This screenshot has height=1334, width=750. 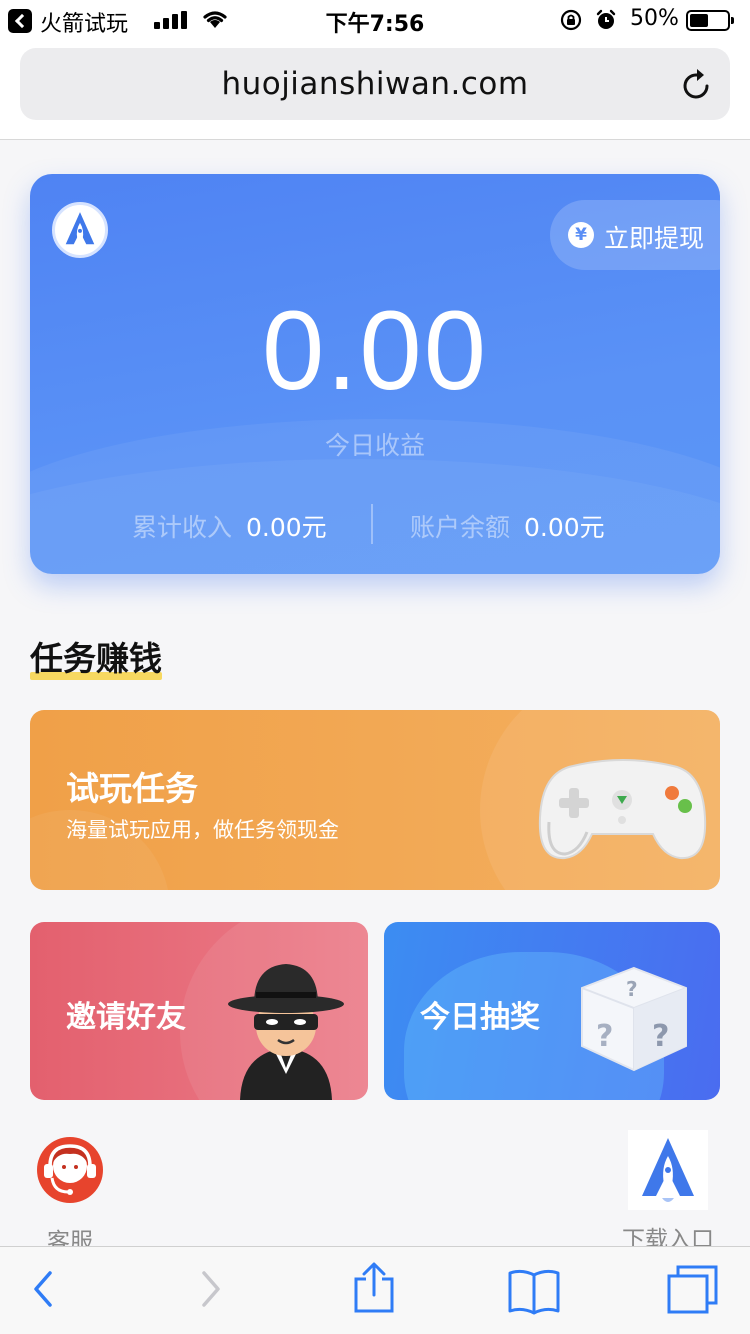 What do you see at coordinates (480, 1017) in the screenshot?
I see `daily-lottery-title: 今日抽奖` at bounding box center [480, 1017].